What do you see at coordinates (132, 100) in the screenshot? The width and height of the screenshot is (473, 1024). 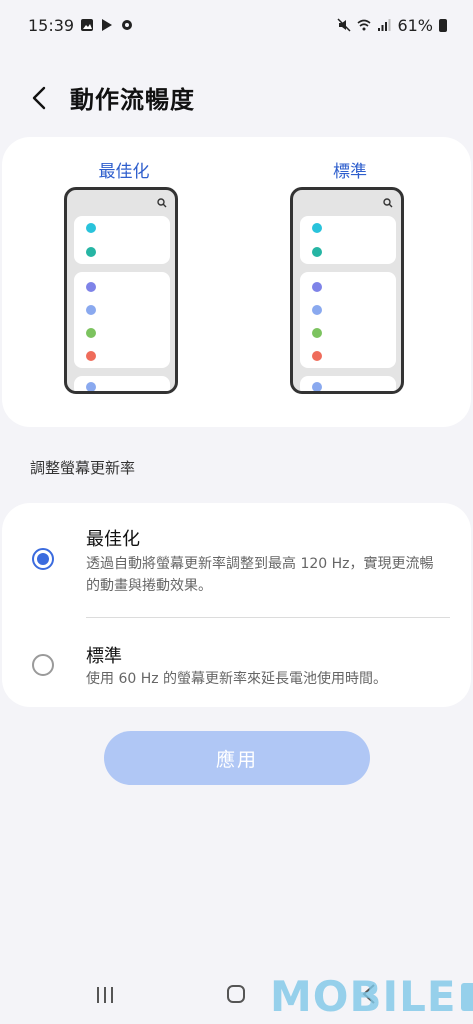 I see `page-title: 動作流暢度` at bounding box center [132, 100].